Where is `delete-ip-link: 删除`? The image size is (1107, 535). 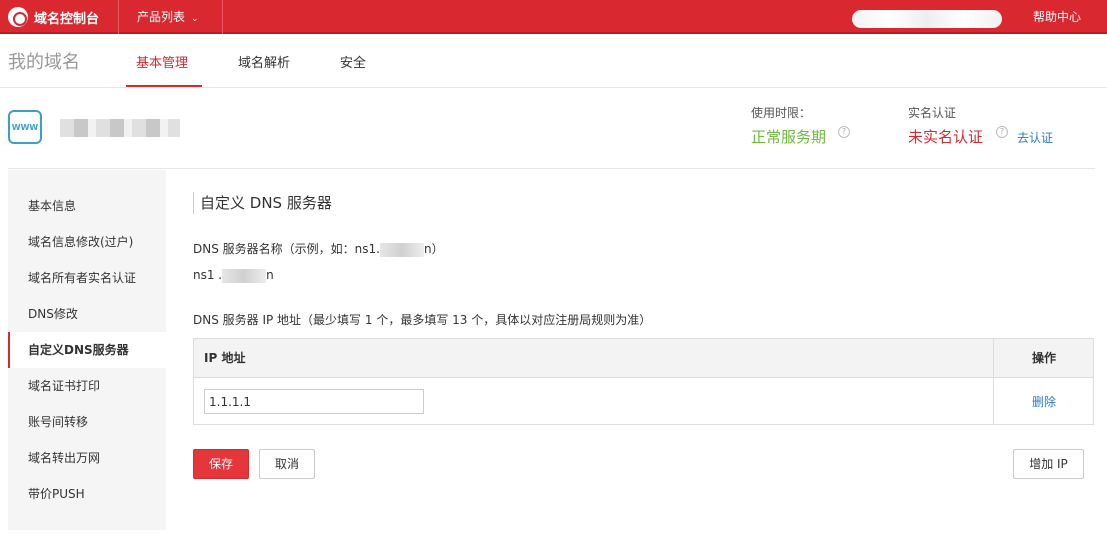
delete-ip-link: 删除 is located at coordinates (1044, 401).